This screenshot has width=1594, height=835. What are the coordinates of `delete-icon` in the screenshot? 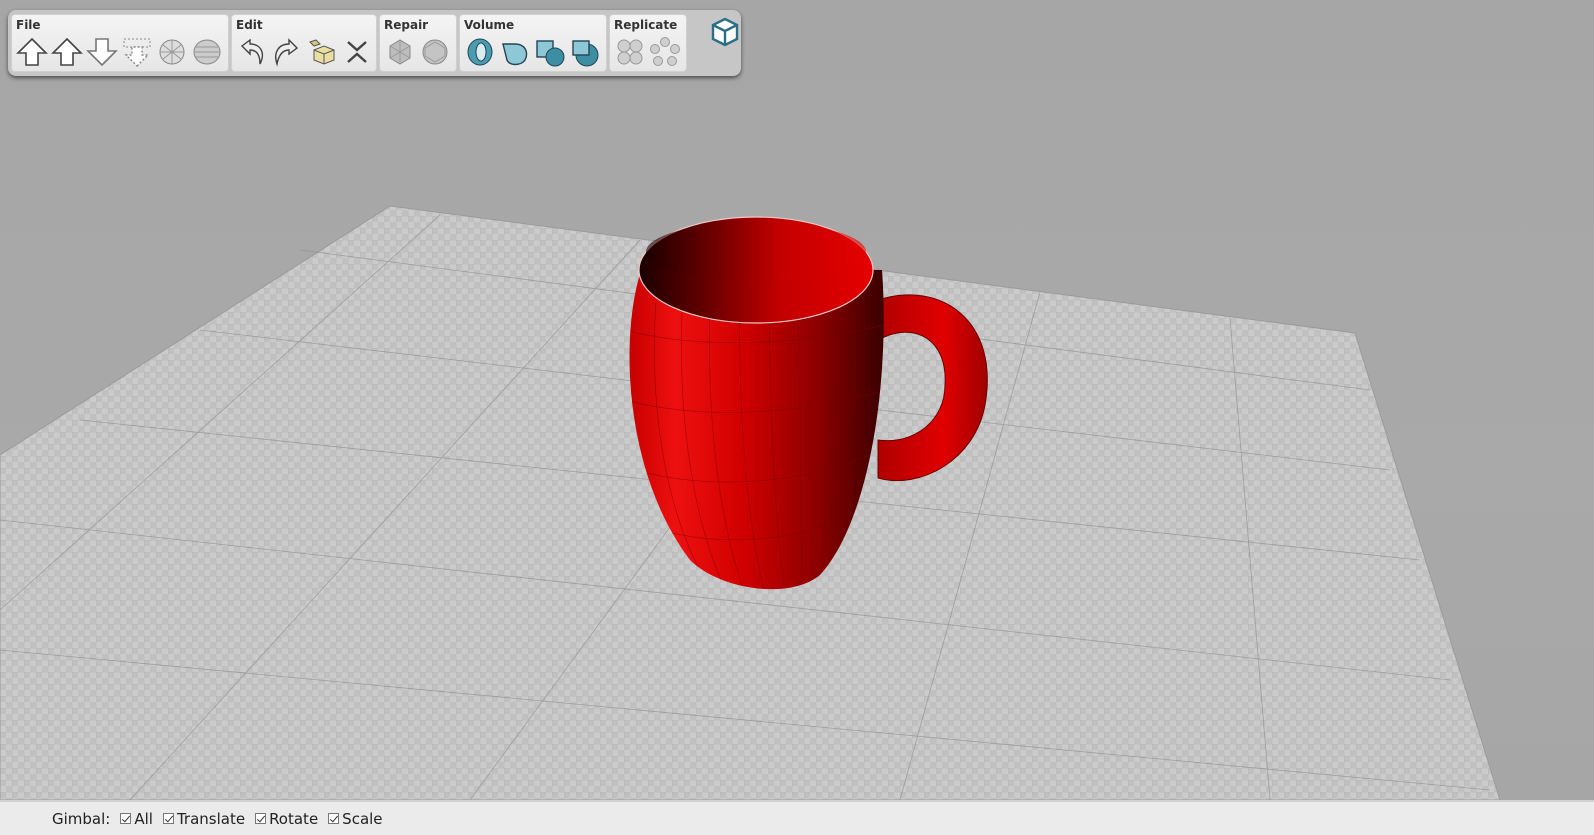 It's located at (356, 52).